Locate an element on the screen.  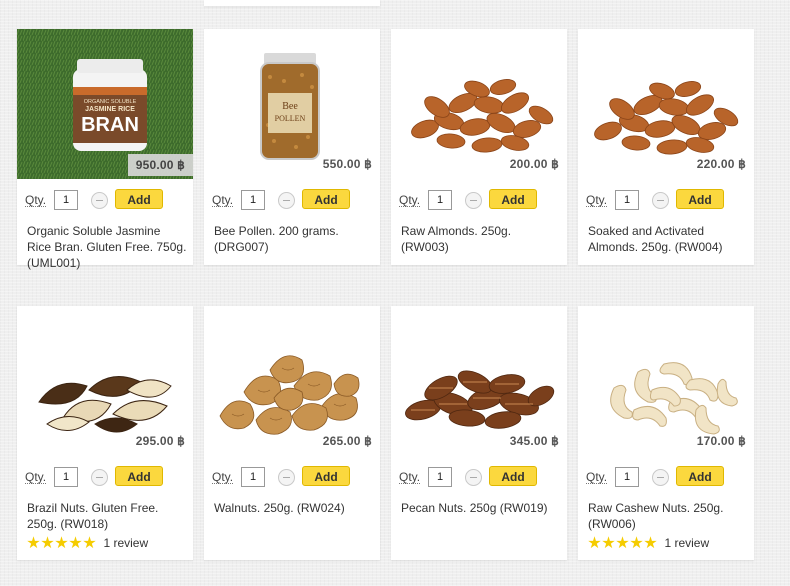
product-price: 550.00 ฿ is located at coordinates (347, 164).